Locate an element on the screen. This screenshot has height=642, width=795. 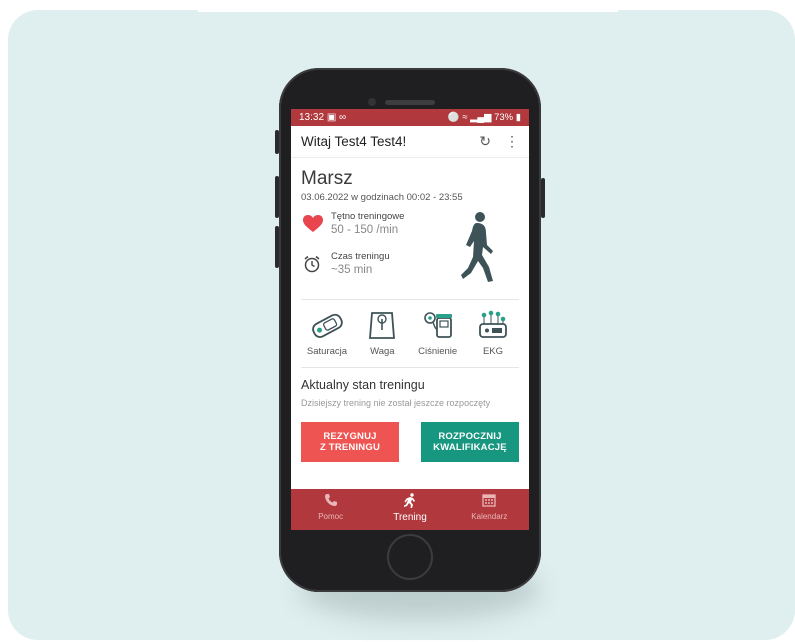
nav-item-training: Trening is located at coordinates (409, 509).